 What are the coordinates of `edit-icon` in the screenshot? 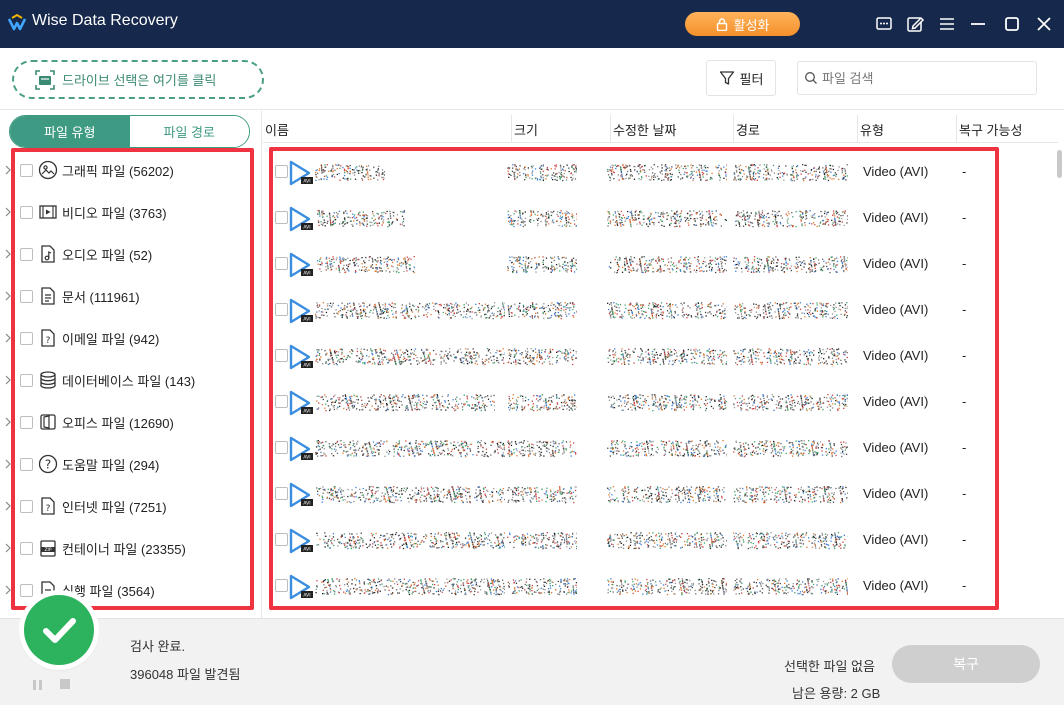 It's located at (915, 24).